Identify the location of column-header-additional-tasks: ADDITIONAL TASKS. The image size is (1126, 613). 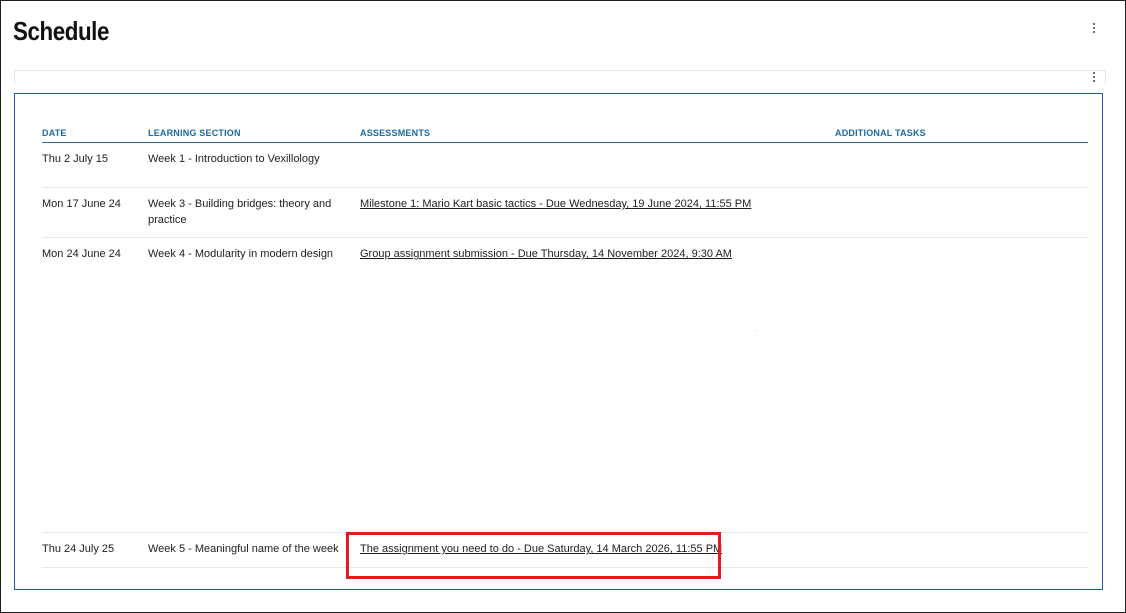
(961, 132).